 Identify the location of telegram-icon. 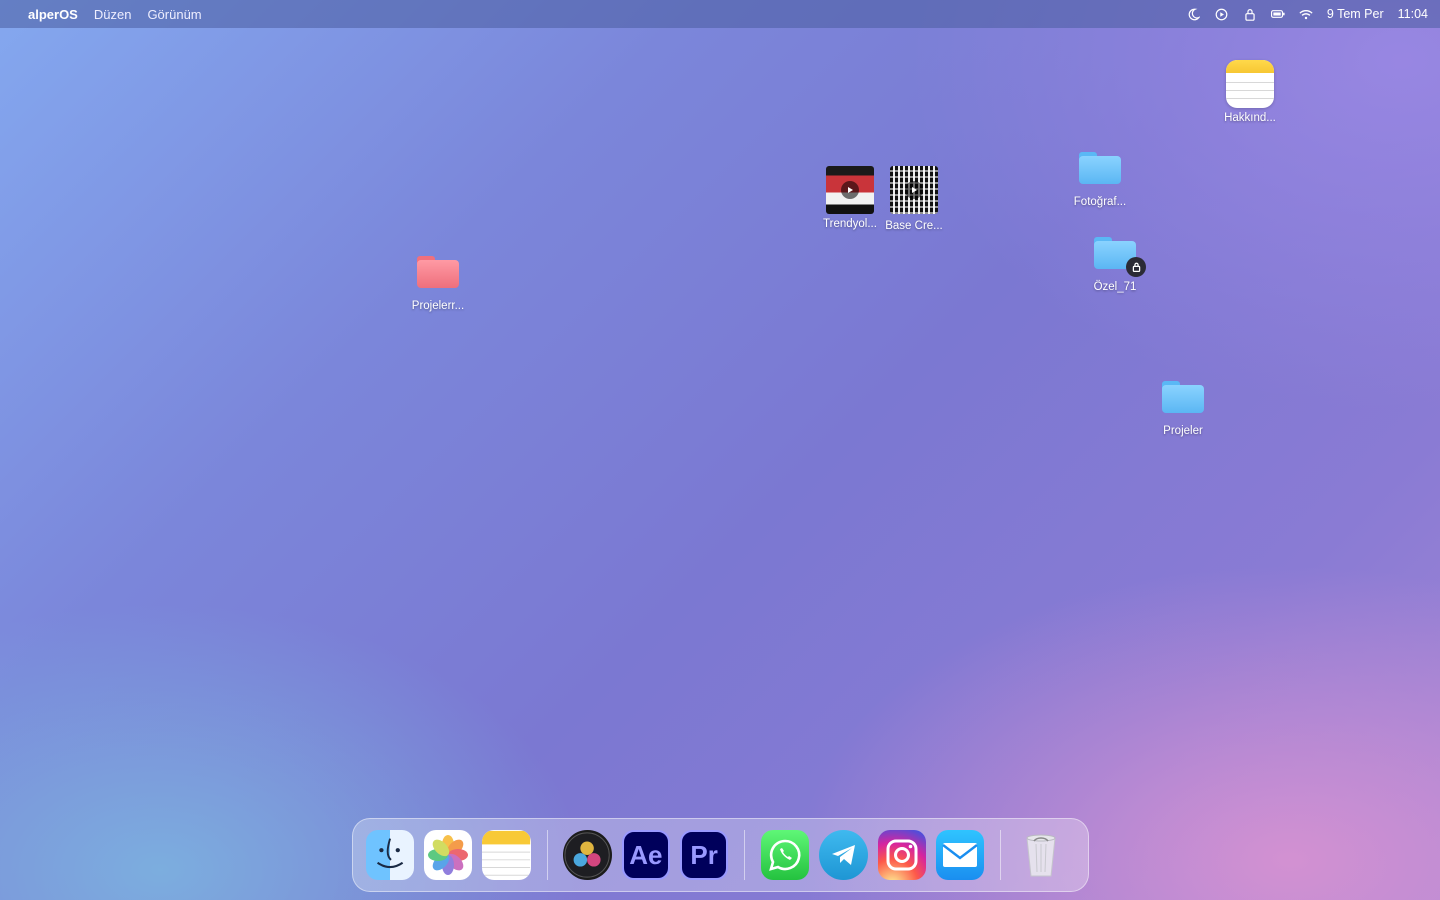
(843, 855).